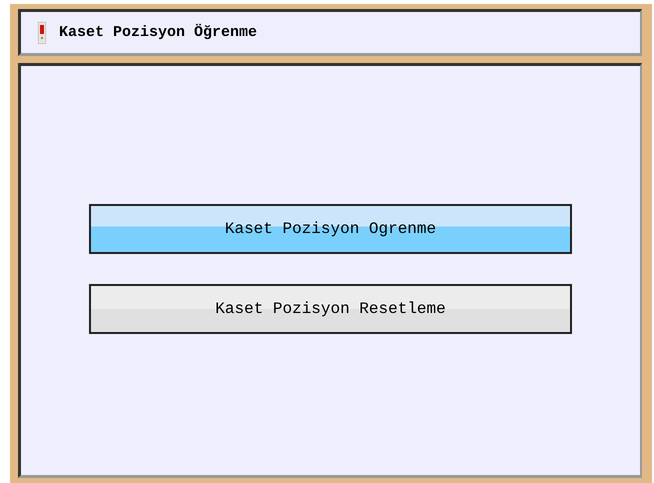  I want to click on window-title: Kaset Pozisyon Öğrenme, so click(158, 32).